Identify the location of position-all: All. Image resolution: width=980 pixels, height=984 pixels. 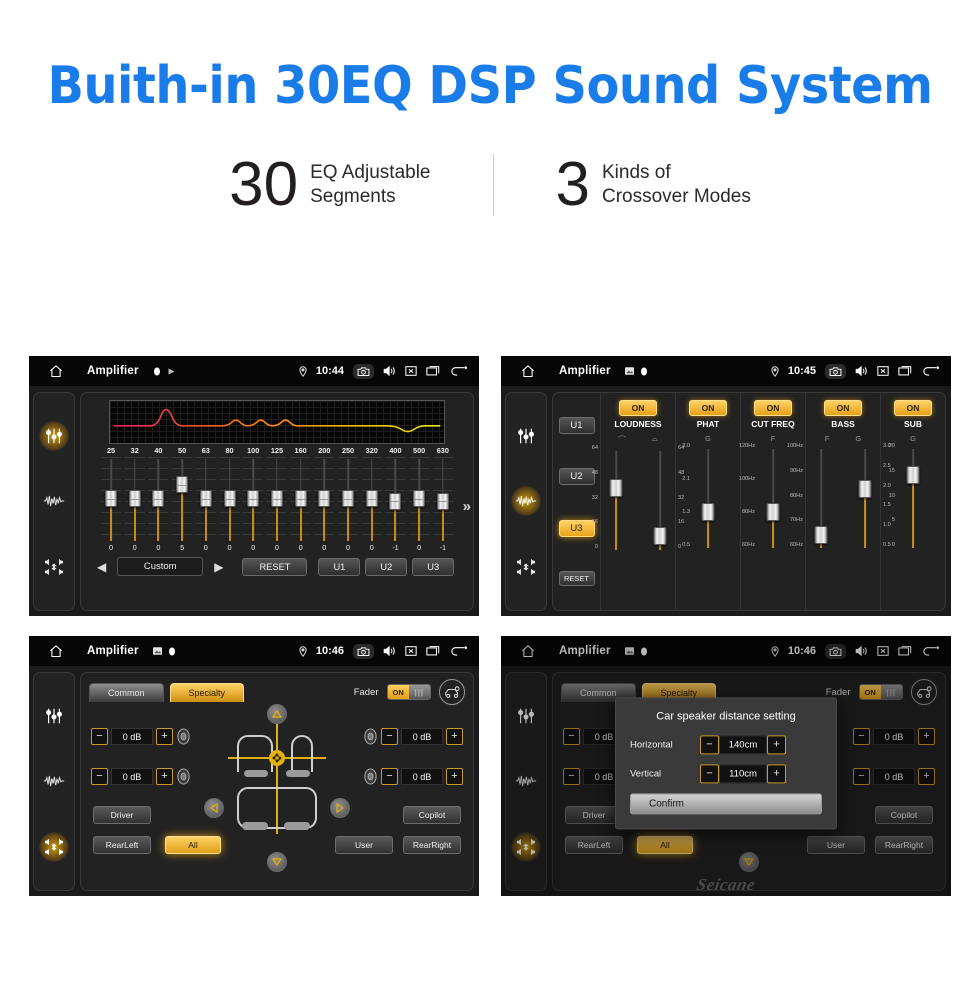
(193, 845).